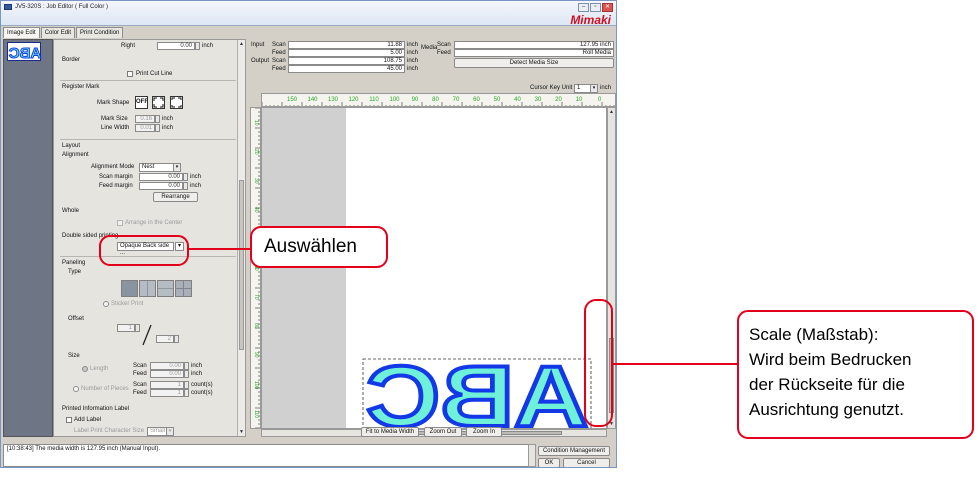 The height and width of the screenshot is (478, 978). Describe the element at coordinates (160, 167) in the screenshot. I see `alignment-mode-select: Nest ▾` at that location.